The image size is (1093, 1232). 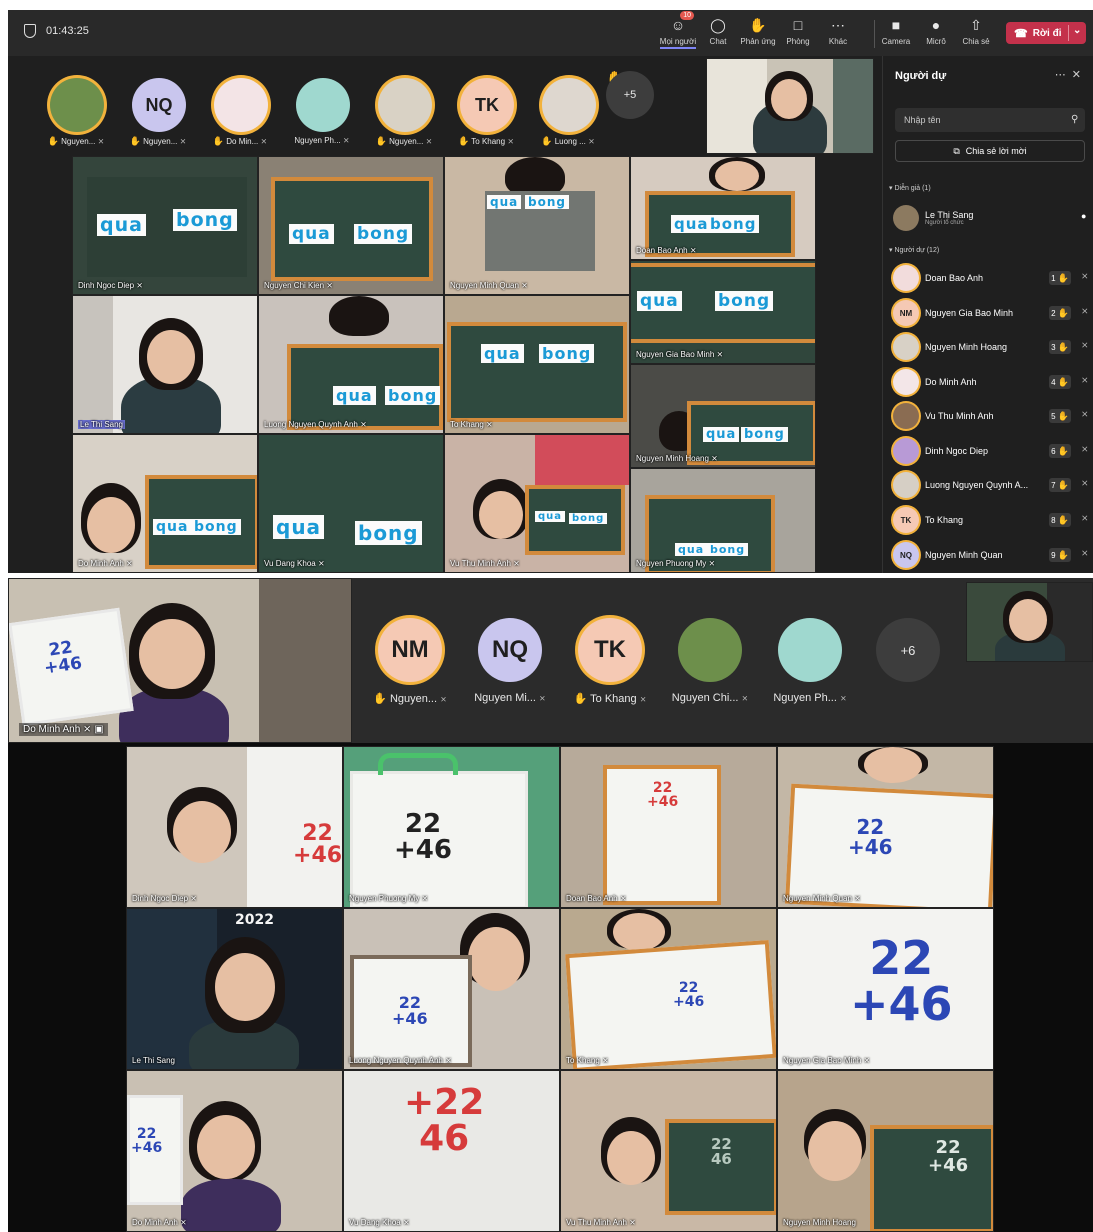 What do you see at coordinates (838, 24) in the screenshot?
I see `more-icon: ⋯` at bounding box center [838, 24].